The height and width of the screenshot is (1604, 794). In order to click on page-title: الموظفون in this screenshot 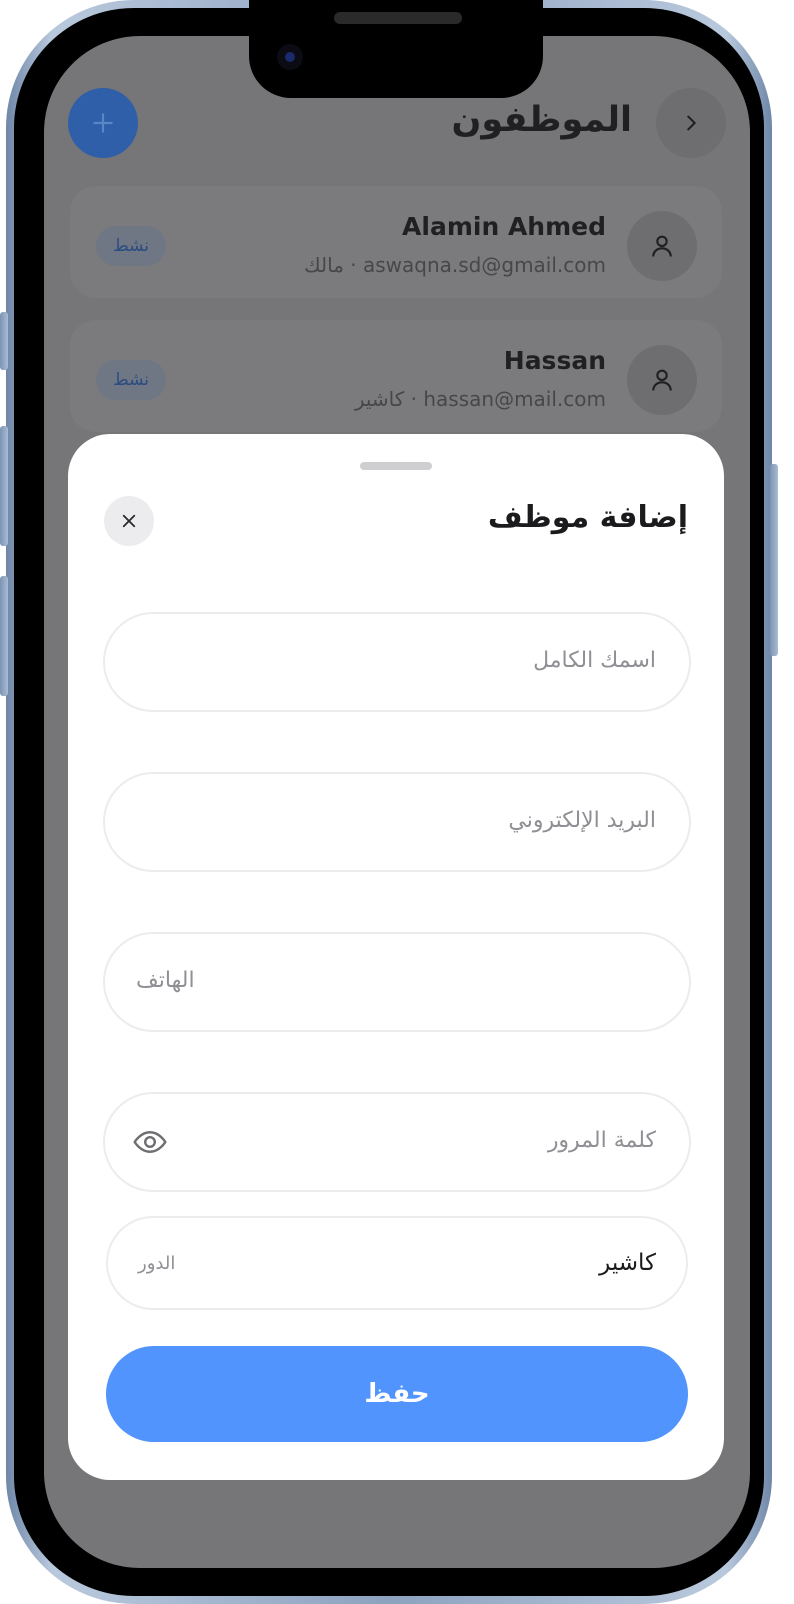, I will do `click(541, 120)`.